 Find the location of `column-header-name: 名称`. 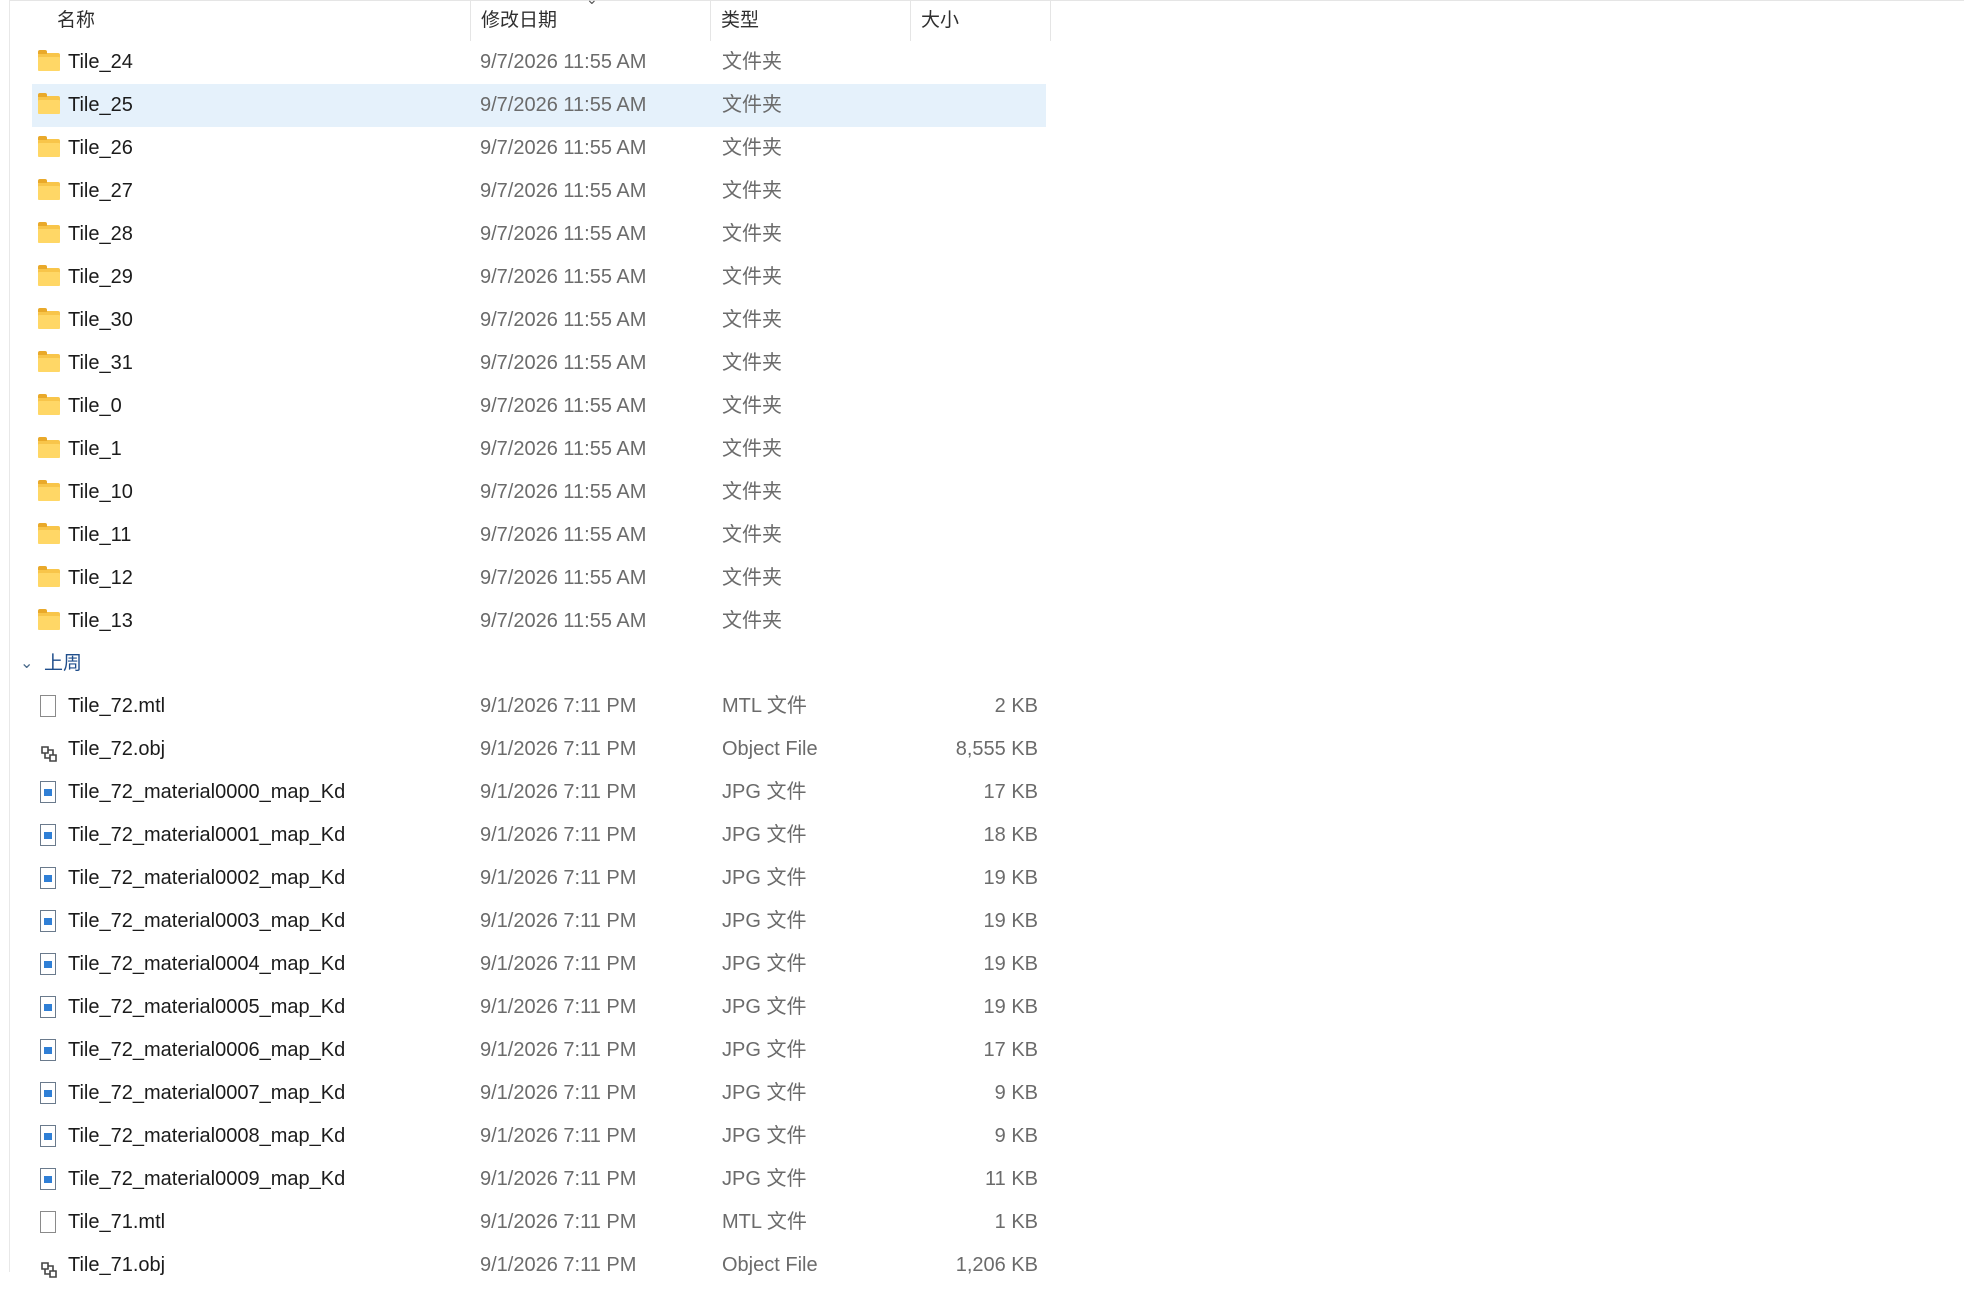

column-header-name: 名称 is located at coordinates (240, 21).